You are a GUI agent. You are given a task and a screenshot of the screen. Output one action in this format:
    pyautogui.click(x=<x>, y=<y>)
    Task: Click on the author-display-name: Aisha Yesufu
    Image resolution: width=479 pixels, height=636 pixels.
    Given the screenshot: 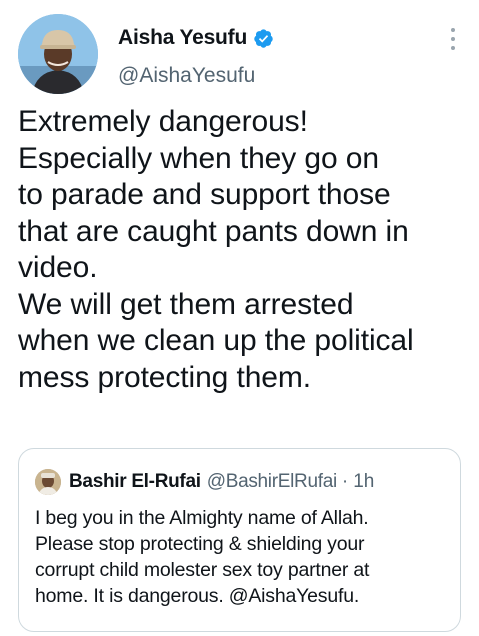 What is the action you would take?
    pyautogui.click(x=182, y=38)
    